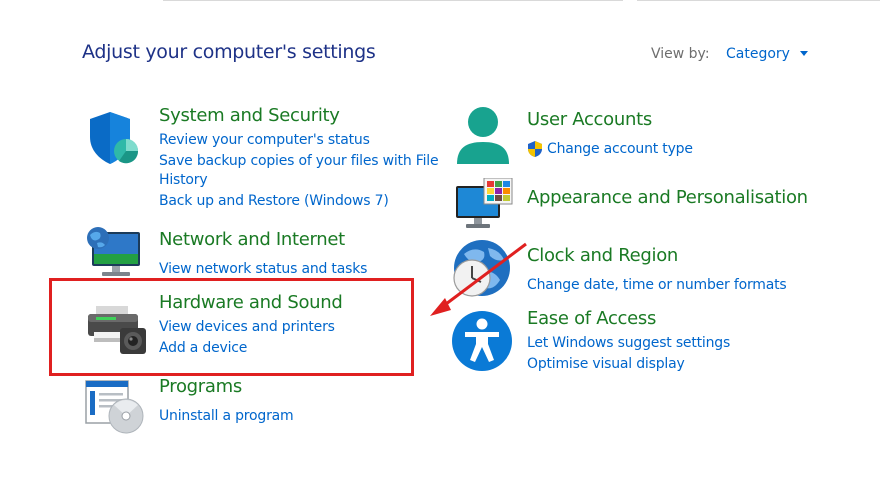 The height and width of the screenshot is (495, 880). I want to click on view-by: View by: Category, so click(730, 54).